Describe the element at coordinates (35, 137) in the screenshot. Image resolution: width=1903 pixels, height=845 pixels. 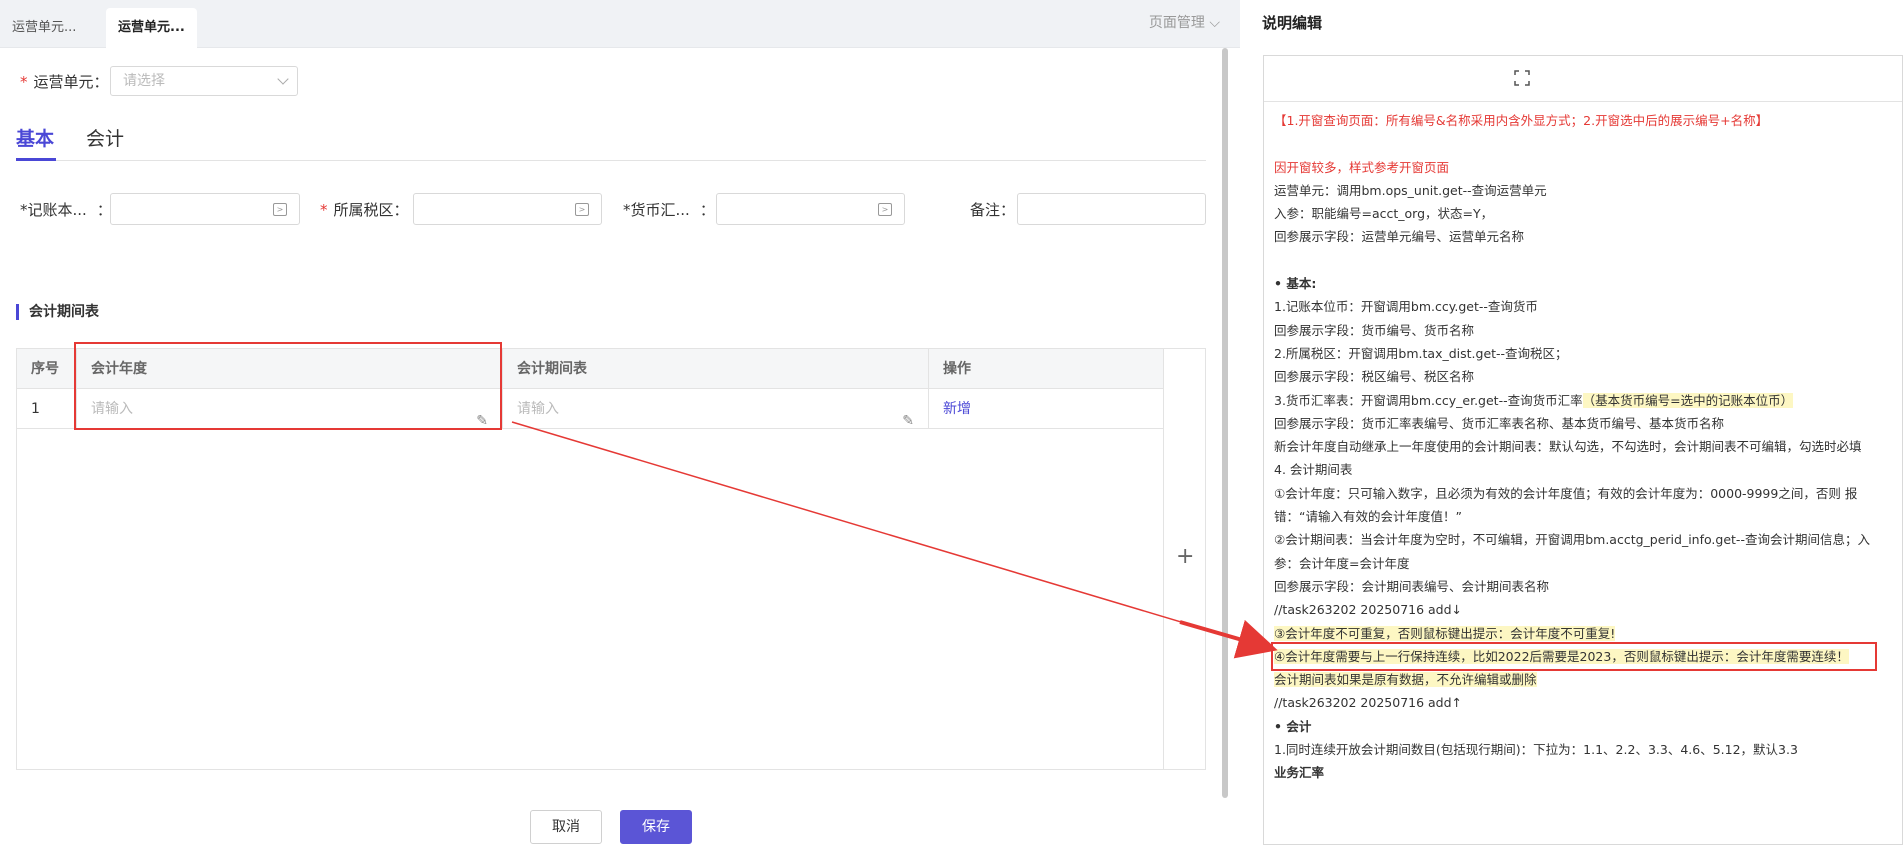
I see `tab-basic: 基本` at that location.